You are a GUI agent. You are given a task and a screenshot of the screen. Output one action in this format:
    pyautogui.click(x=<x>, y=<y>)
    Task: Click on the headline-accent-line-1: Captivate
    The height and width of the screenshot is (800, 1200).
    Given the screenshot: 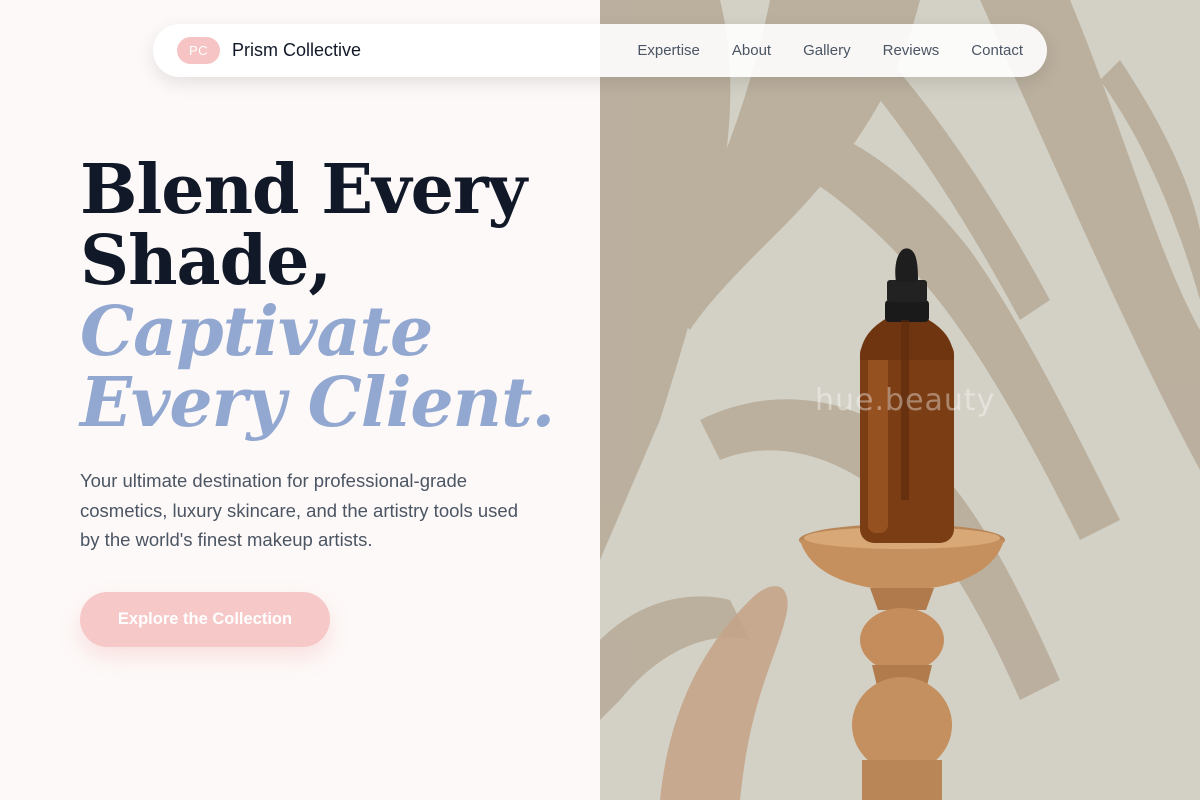 What is the action you would take?
    pyautogui.click(x=256, y=332)
    